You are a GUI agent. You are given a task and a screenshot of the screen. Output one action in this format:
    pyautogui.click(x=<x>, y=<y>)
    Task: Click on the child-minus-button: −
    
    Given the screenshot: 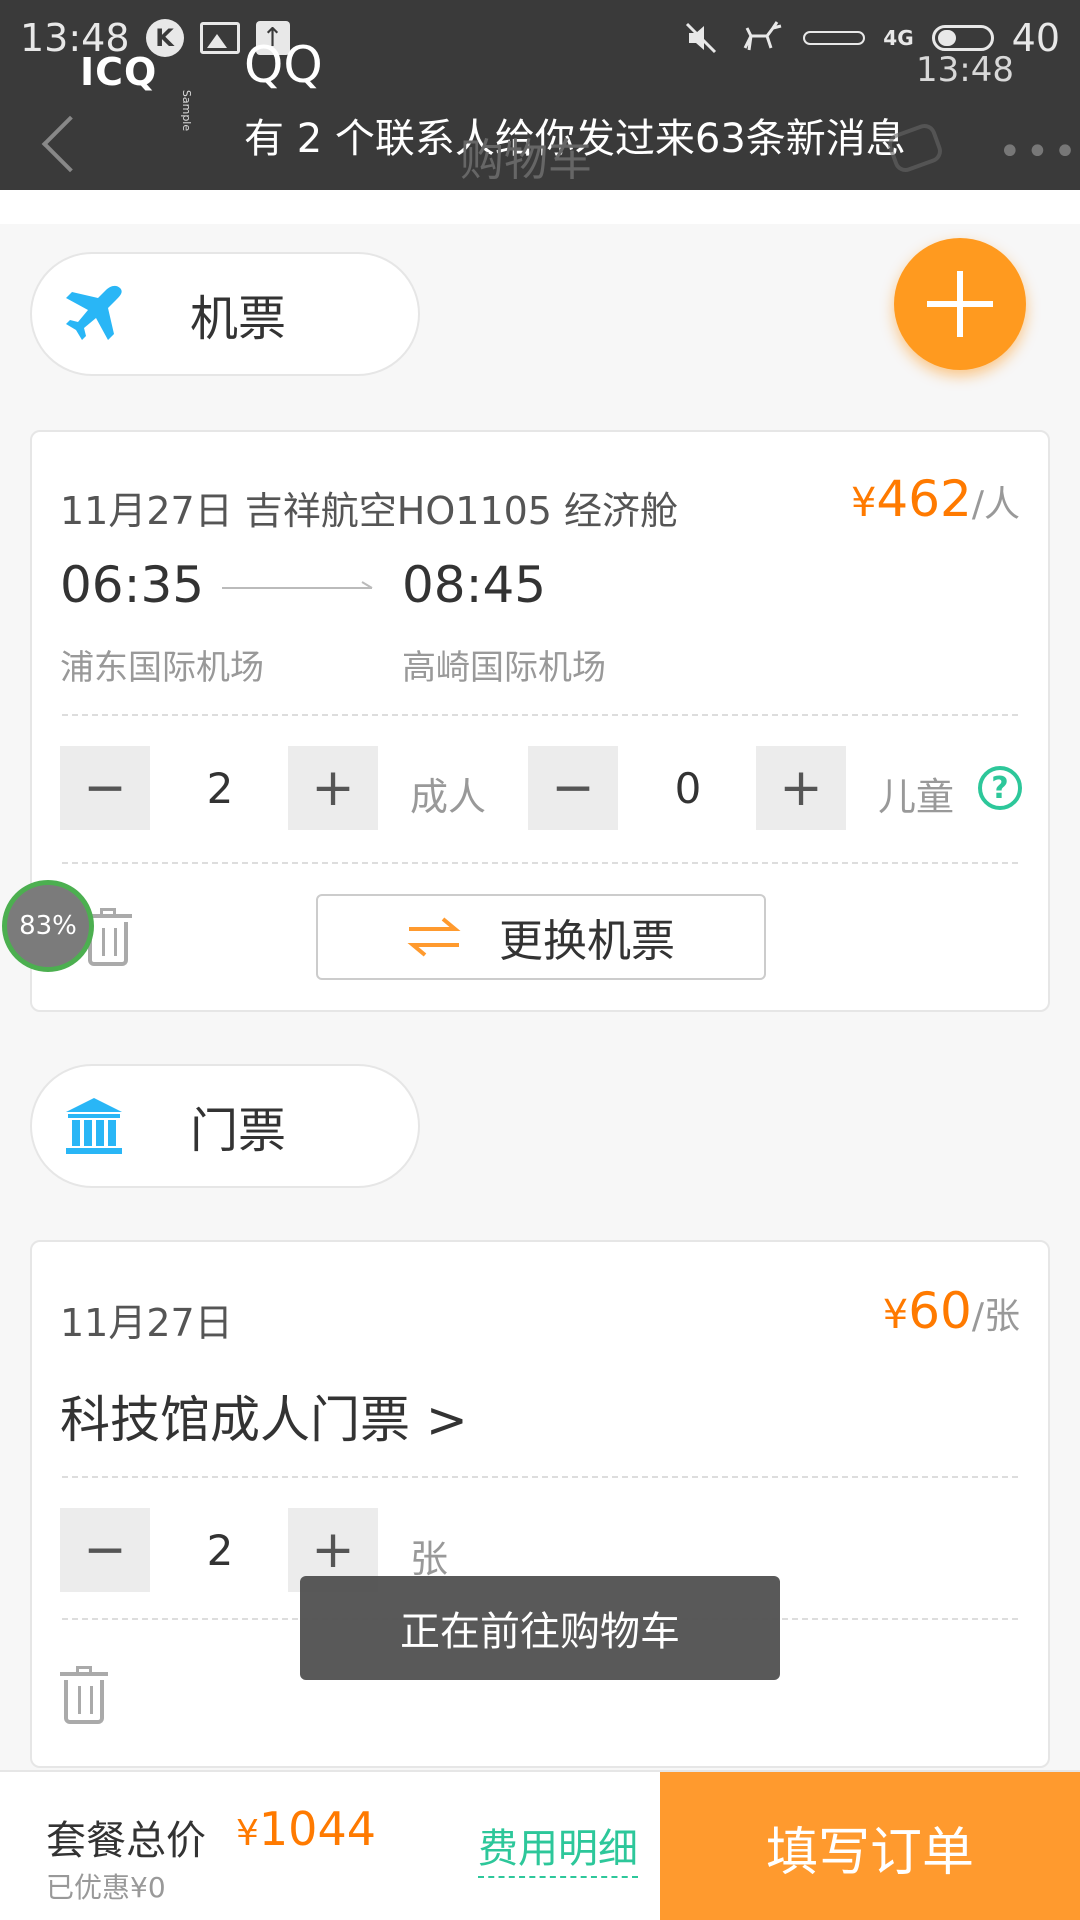 What is the action you would take?
    pyautogui.click(x=573, y=788)
    